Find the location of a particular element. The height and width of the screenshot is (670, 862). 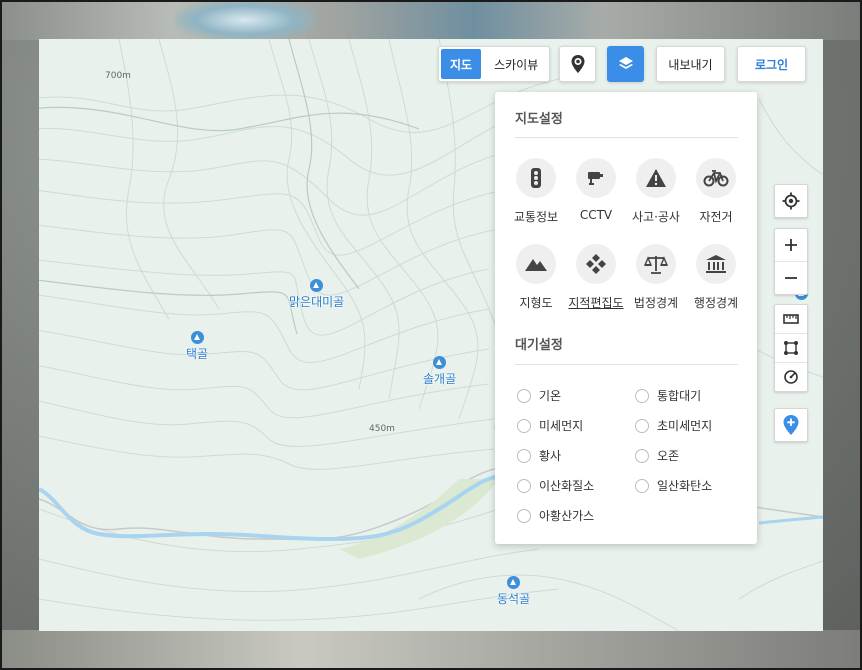

air-option-label: 초미세먼지 is located at coordinates (685, 426).